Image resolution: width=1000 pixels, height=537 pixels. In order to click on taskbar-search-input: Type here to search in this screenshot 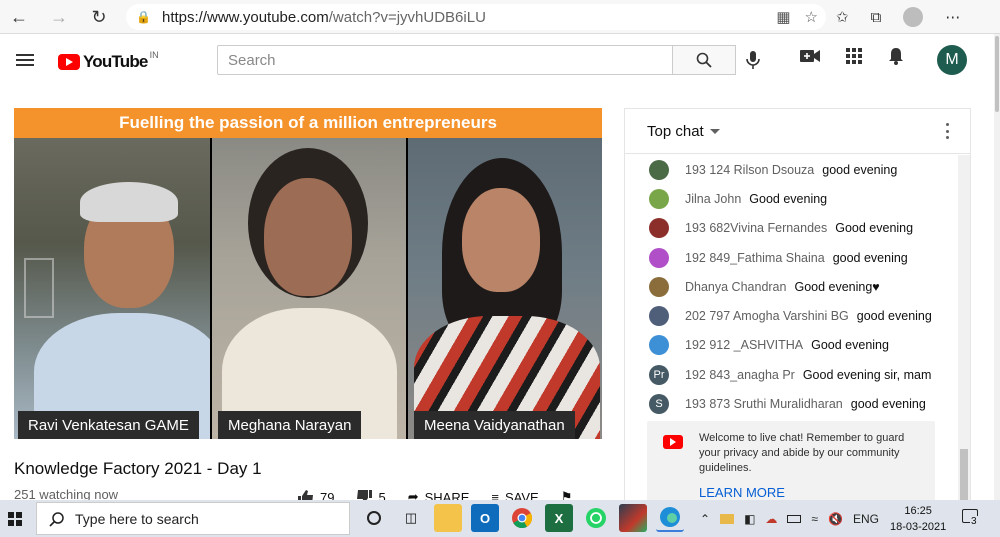, I will do `click(193, 518)`.